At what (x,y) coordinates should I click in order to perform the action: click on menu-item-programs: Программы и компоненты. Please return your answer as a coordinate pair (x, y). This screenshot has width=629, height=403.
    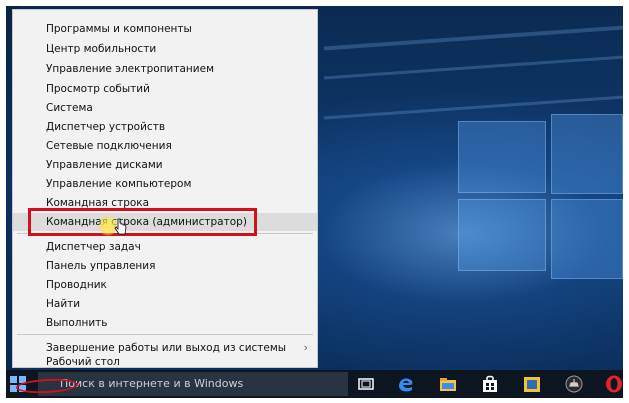
    Looking at the image, I should click on (165, 29).